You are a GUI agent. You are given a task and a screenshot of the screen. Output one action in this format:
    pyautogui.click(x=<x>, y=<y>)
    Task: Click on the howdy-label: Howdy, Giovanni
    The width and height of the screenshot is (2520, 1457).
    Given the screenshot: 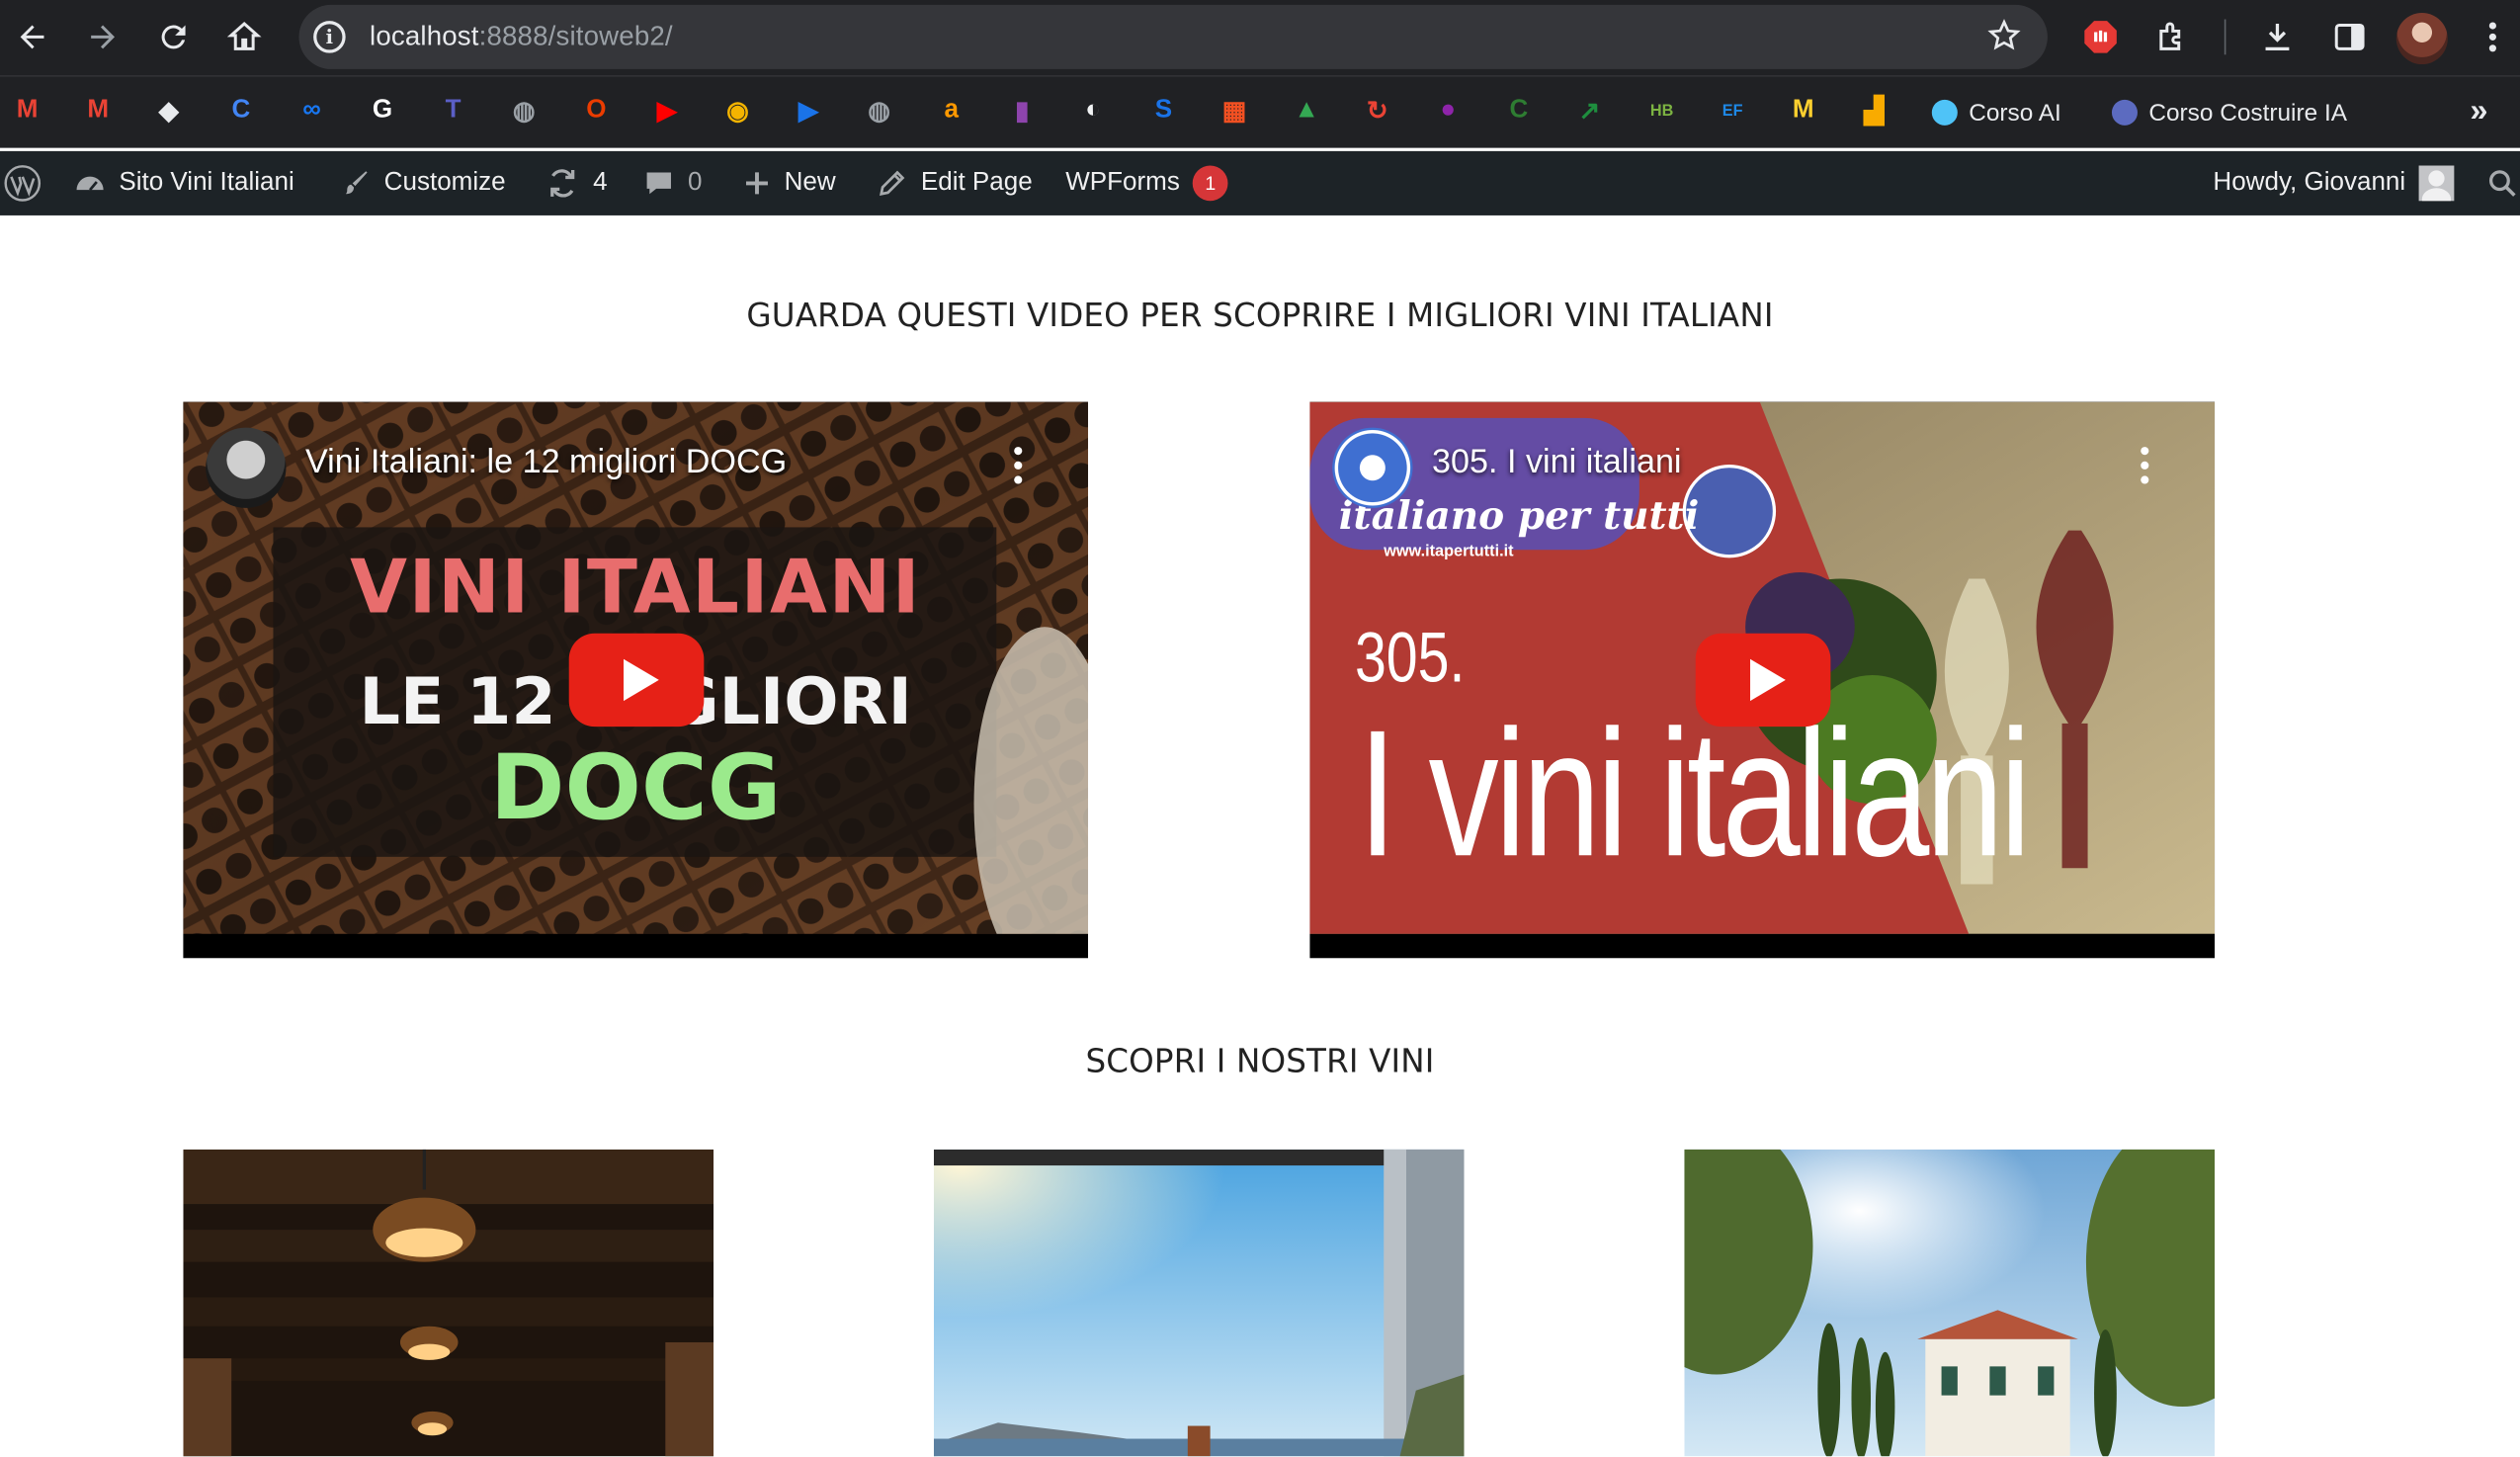 What is the action you would take?
    pyautogui.click(x=2309, y=182)
    